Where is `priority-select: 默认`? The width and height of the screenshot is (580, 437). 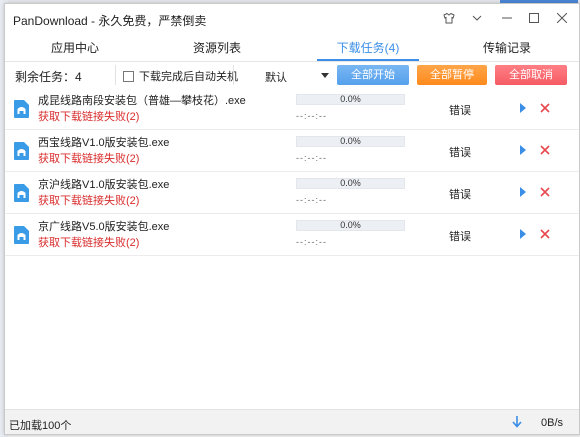 priority-select: 默认 is located at coordinates (289, 75).